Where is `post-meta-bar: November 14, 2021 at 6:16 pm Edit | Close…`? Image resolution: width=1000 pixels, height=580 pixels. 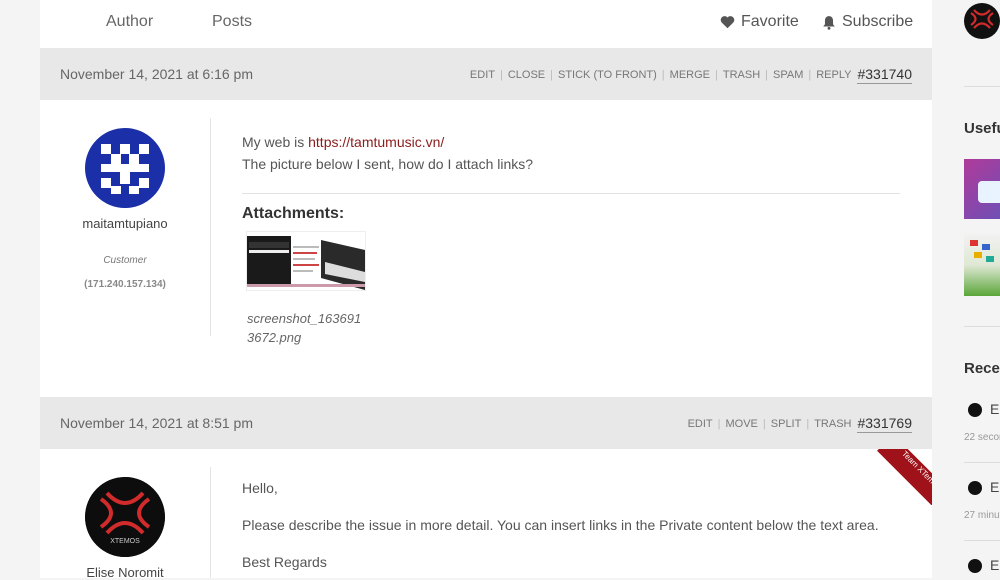 post-meta-bar: November 14, 2021 at 6:16 pm Edit | Close… is located at coordinates (486, 74).